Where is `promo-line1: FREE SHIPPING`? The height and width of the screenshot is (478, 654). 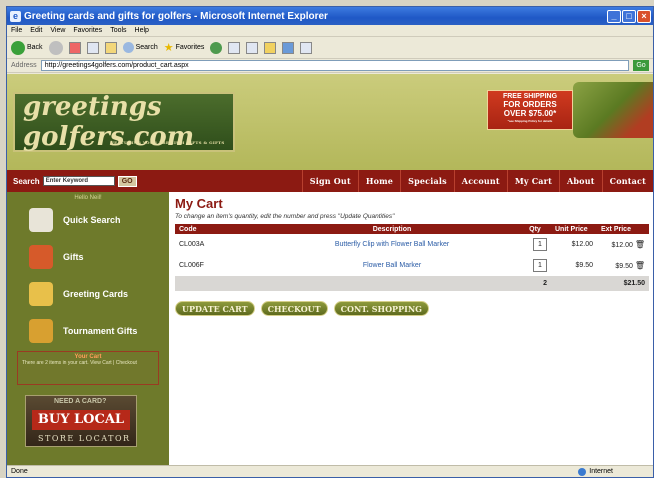
promo-line1: FREE SHIPPING is located at coordinates (530, 96).